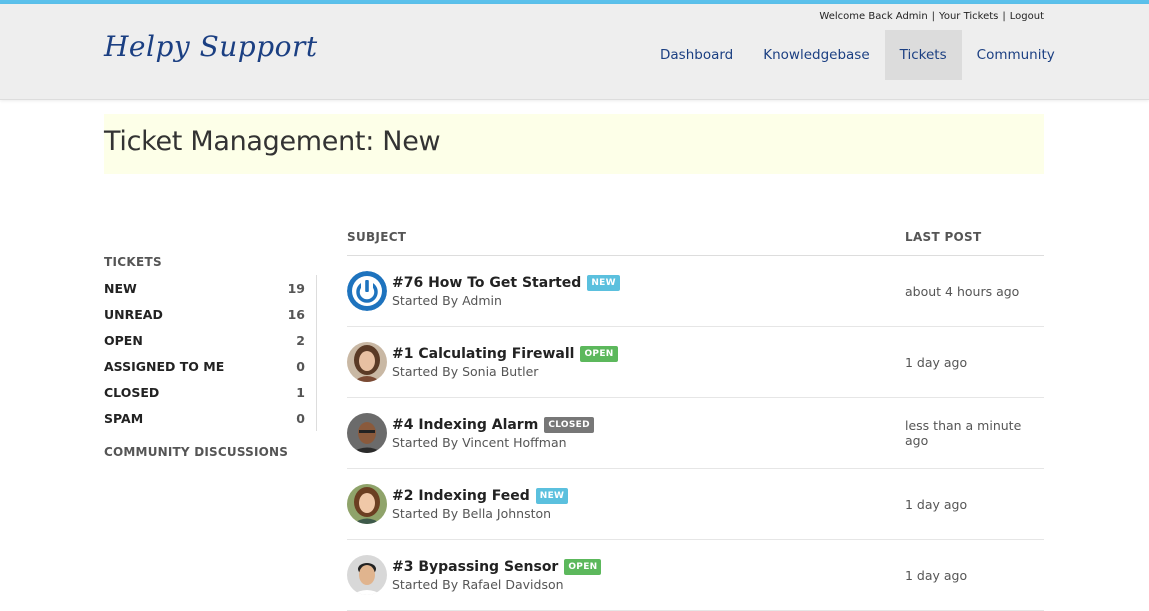  Describe the element at coordinates (447, 300) in the screenshot. I see `ticket-starter: Started By Admin` at that location.